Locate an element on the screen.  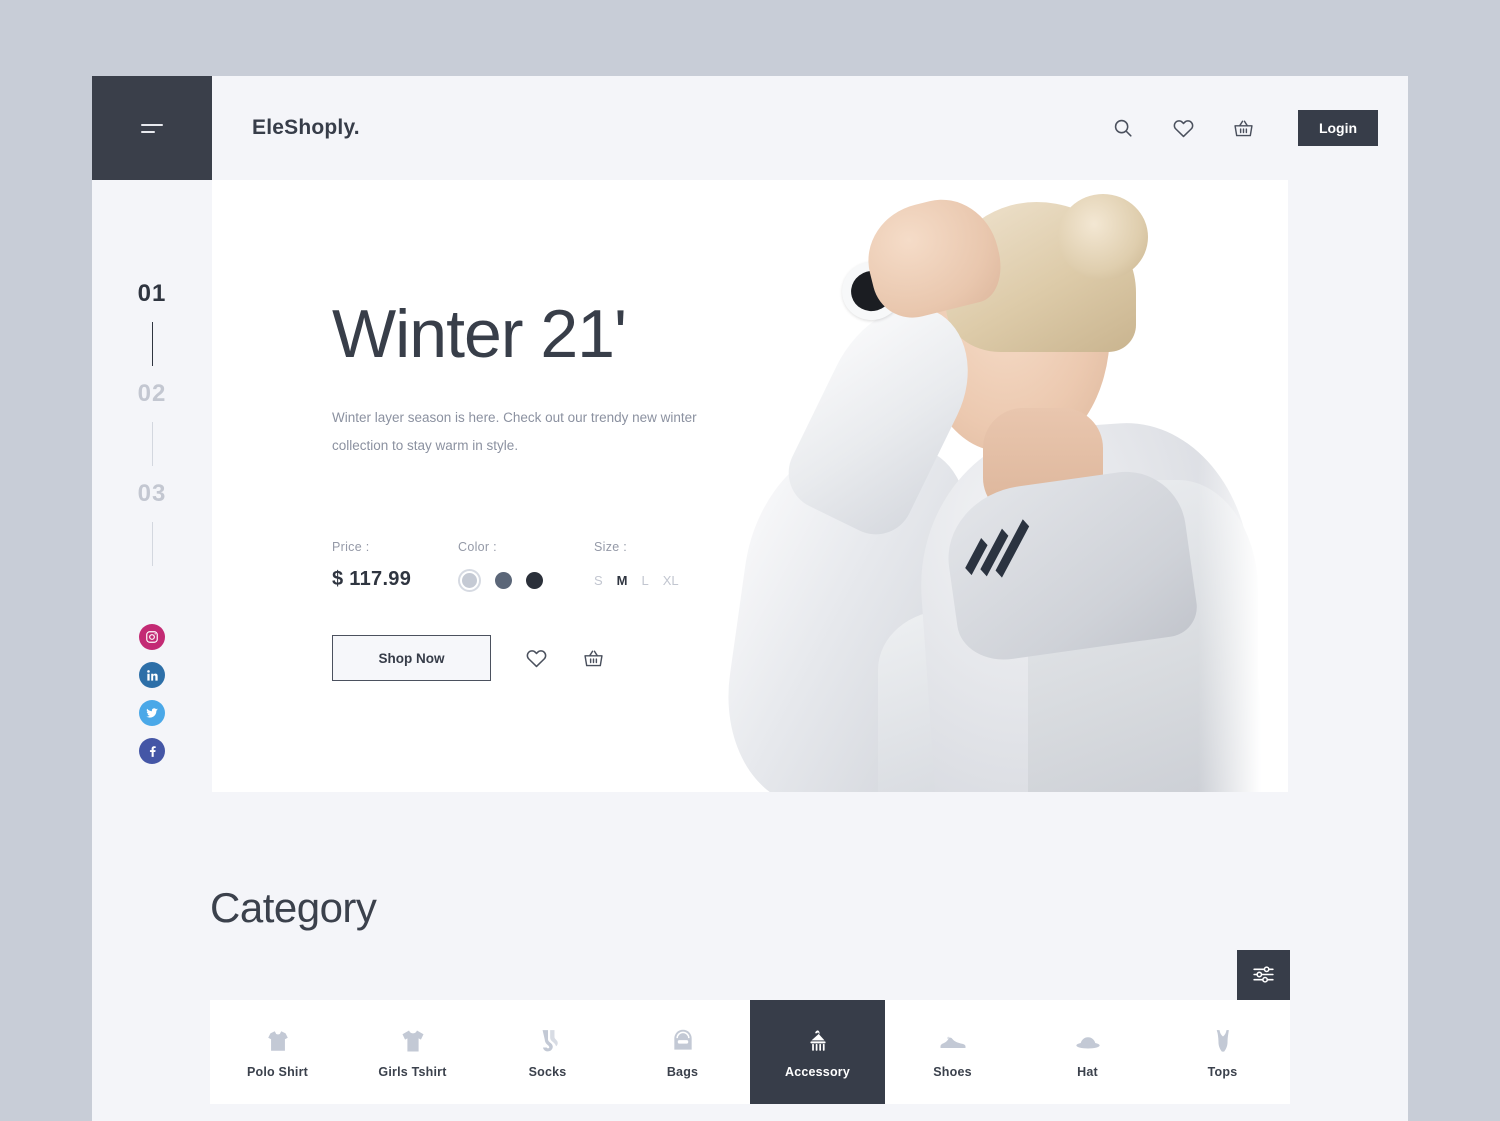
top-icon is located at coordinates (1223, 1041).